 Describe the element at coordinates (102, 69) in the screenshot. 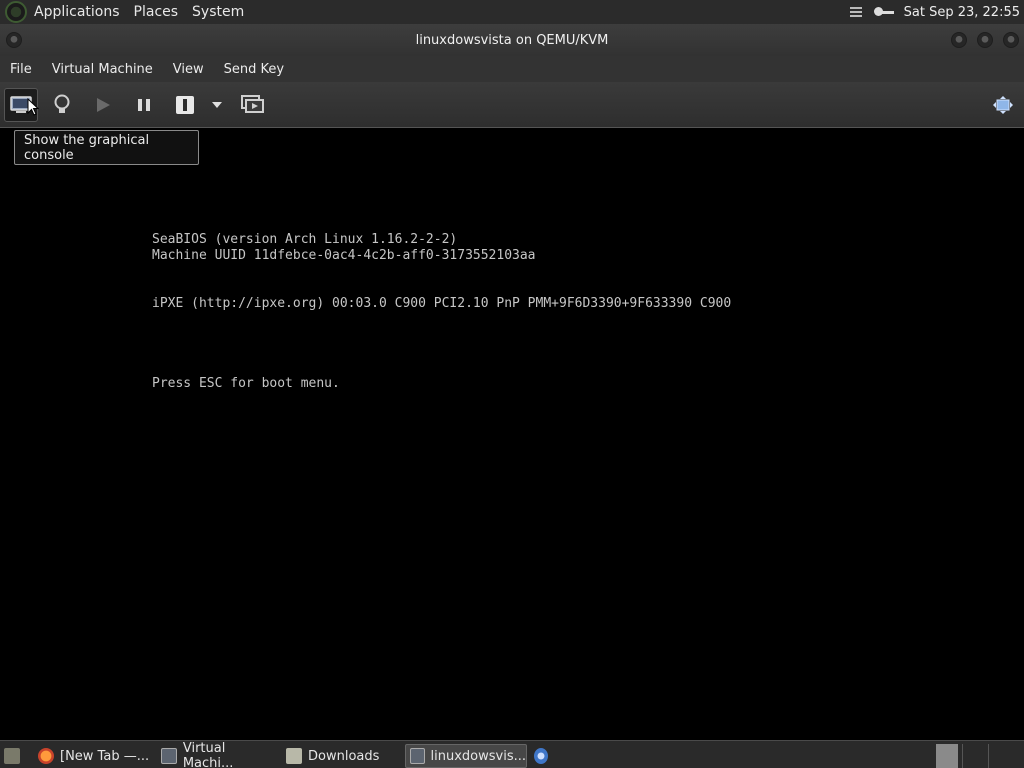

I see `menu-virtual-machine: Virtual Machine` at that location.